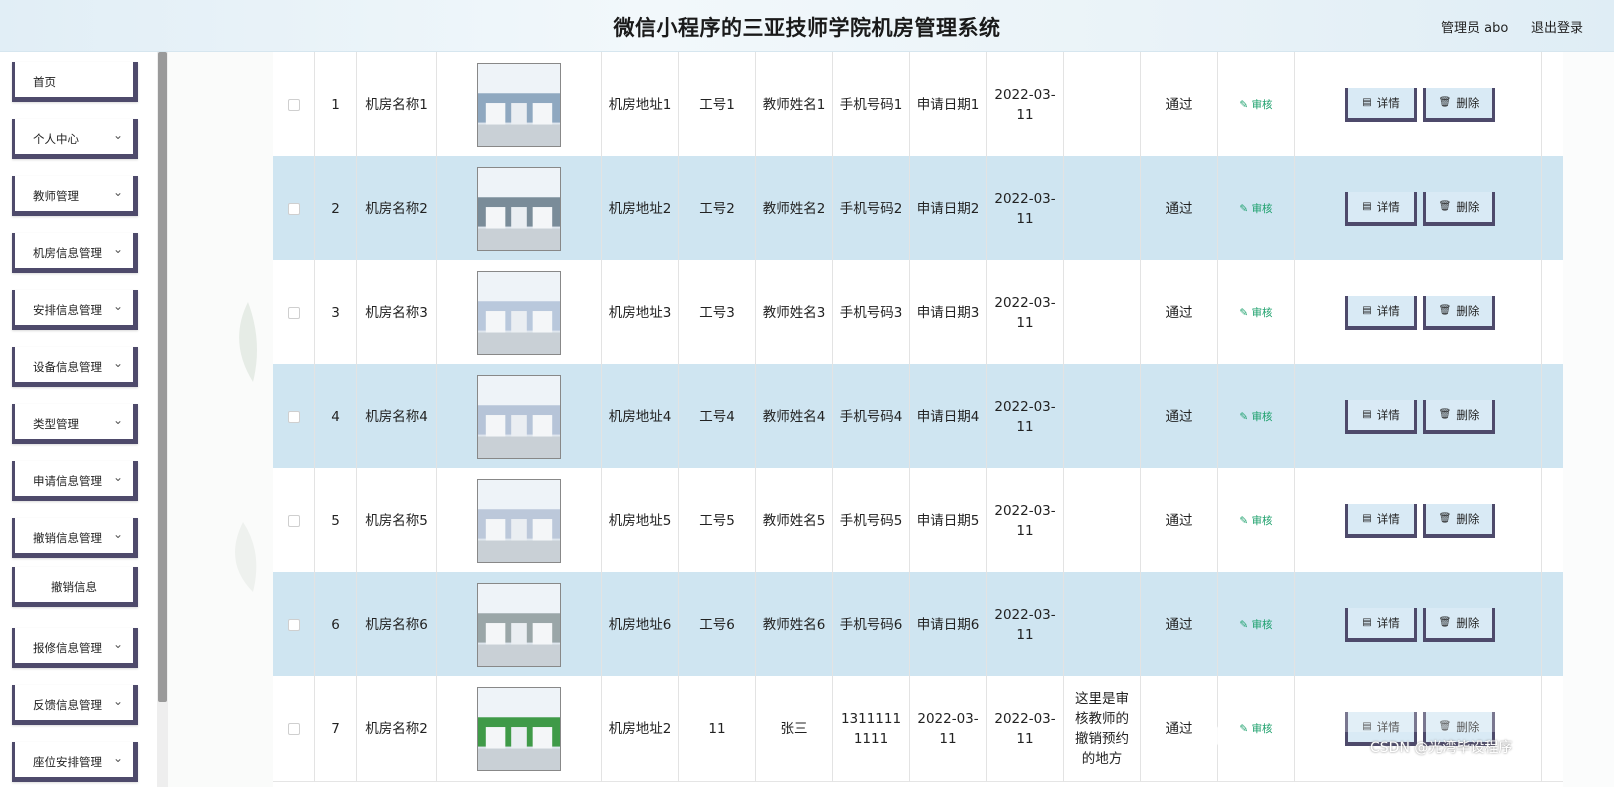 Image resolution: width=1614 pixels, height=787 pixels. Describe the element at coordinates (75, 82) in the screenshot. I see `sidebar-item-0: 首页` at that location.